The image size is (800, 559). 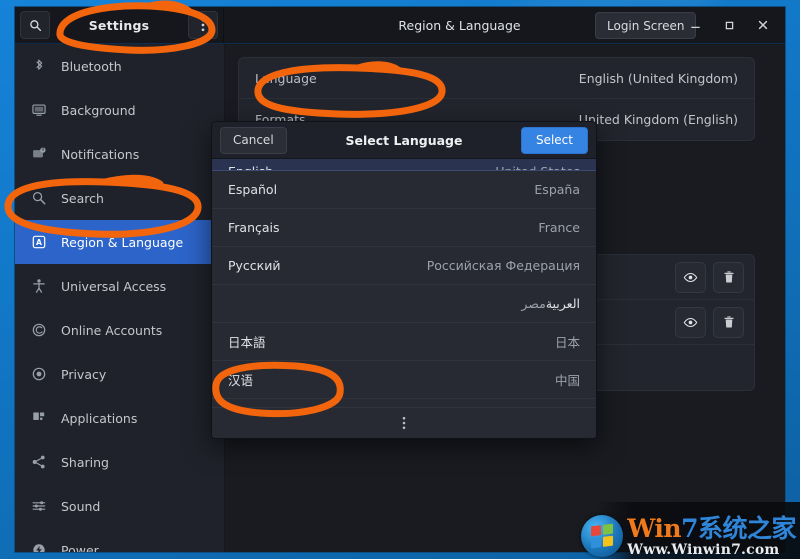 What do you see at coordinates (39, 154) in the screenshot?
I see `notification-icon: 9` at bounding box center [39, 154].